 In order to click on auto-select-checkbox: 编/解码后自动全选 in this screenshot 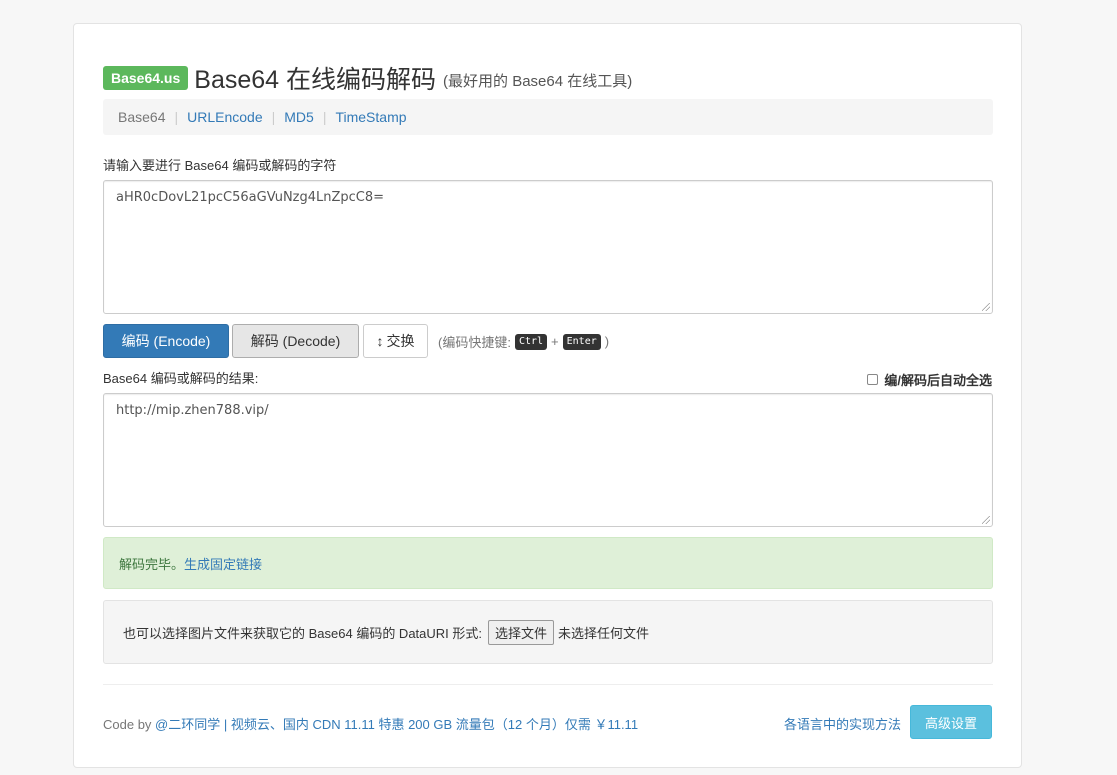, I will do `click(929, 379)`.